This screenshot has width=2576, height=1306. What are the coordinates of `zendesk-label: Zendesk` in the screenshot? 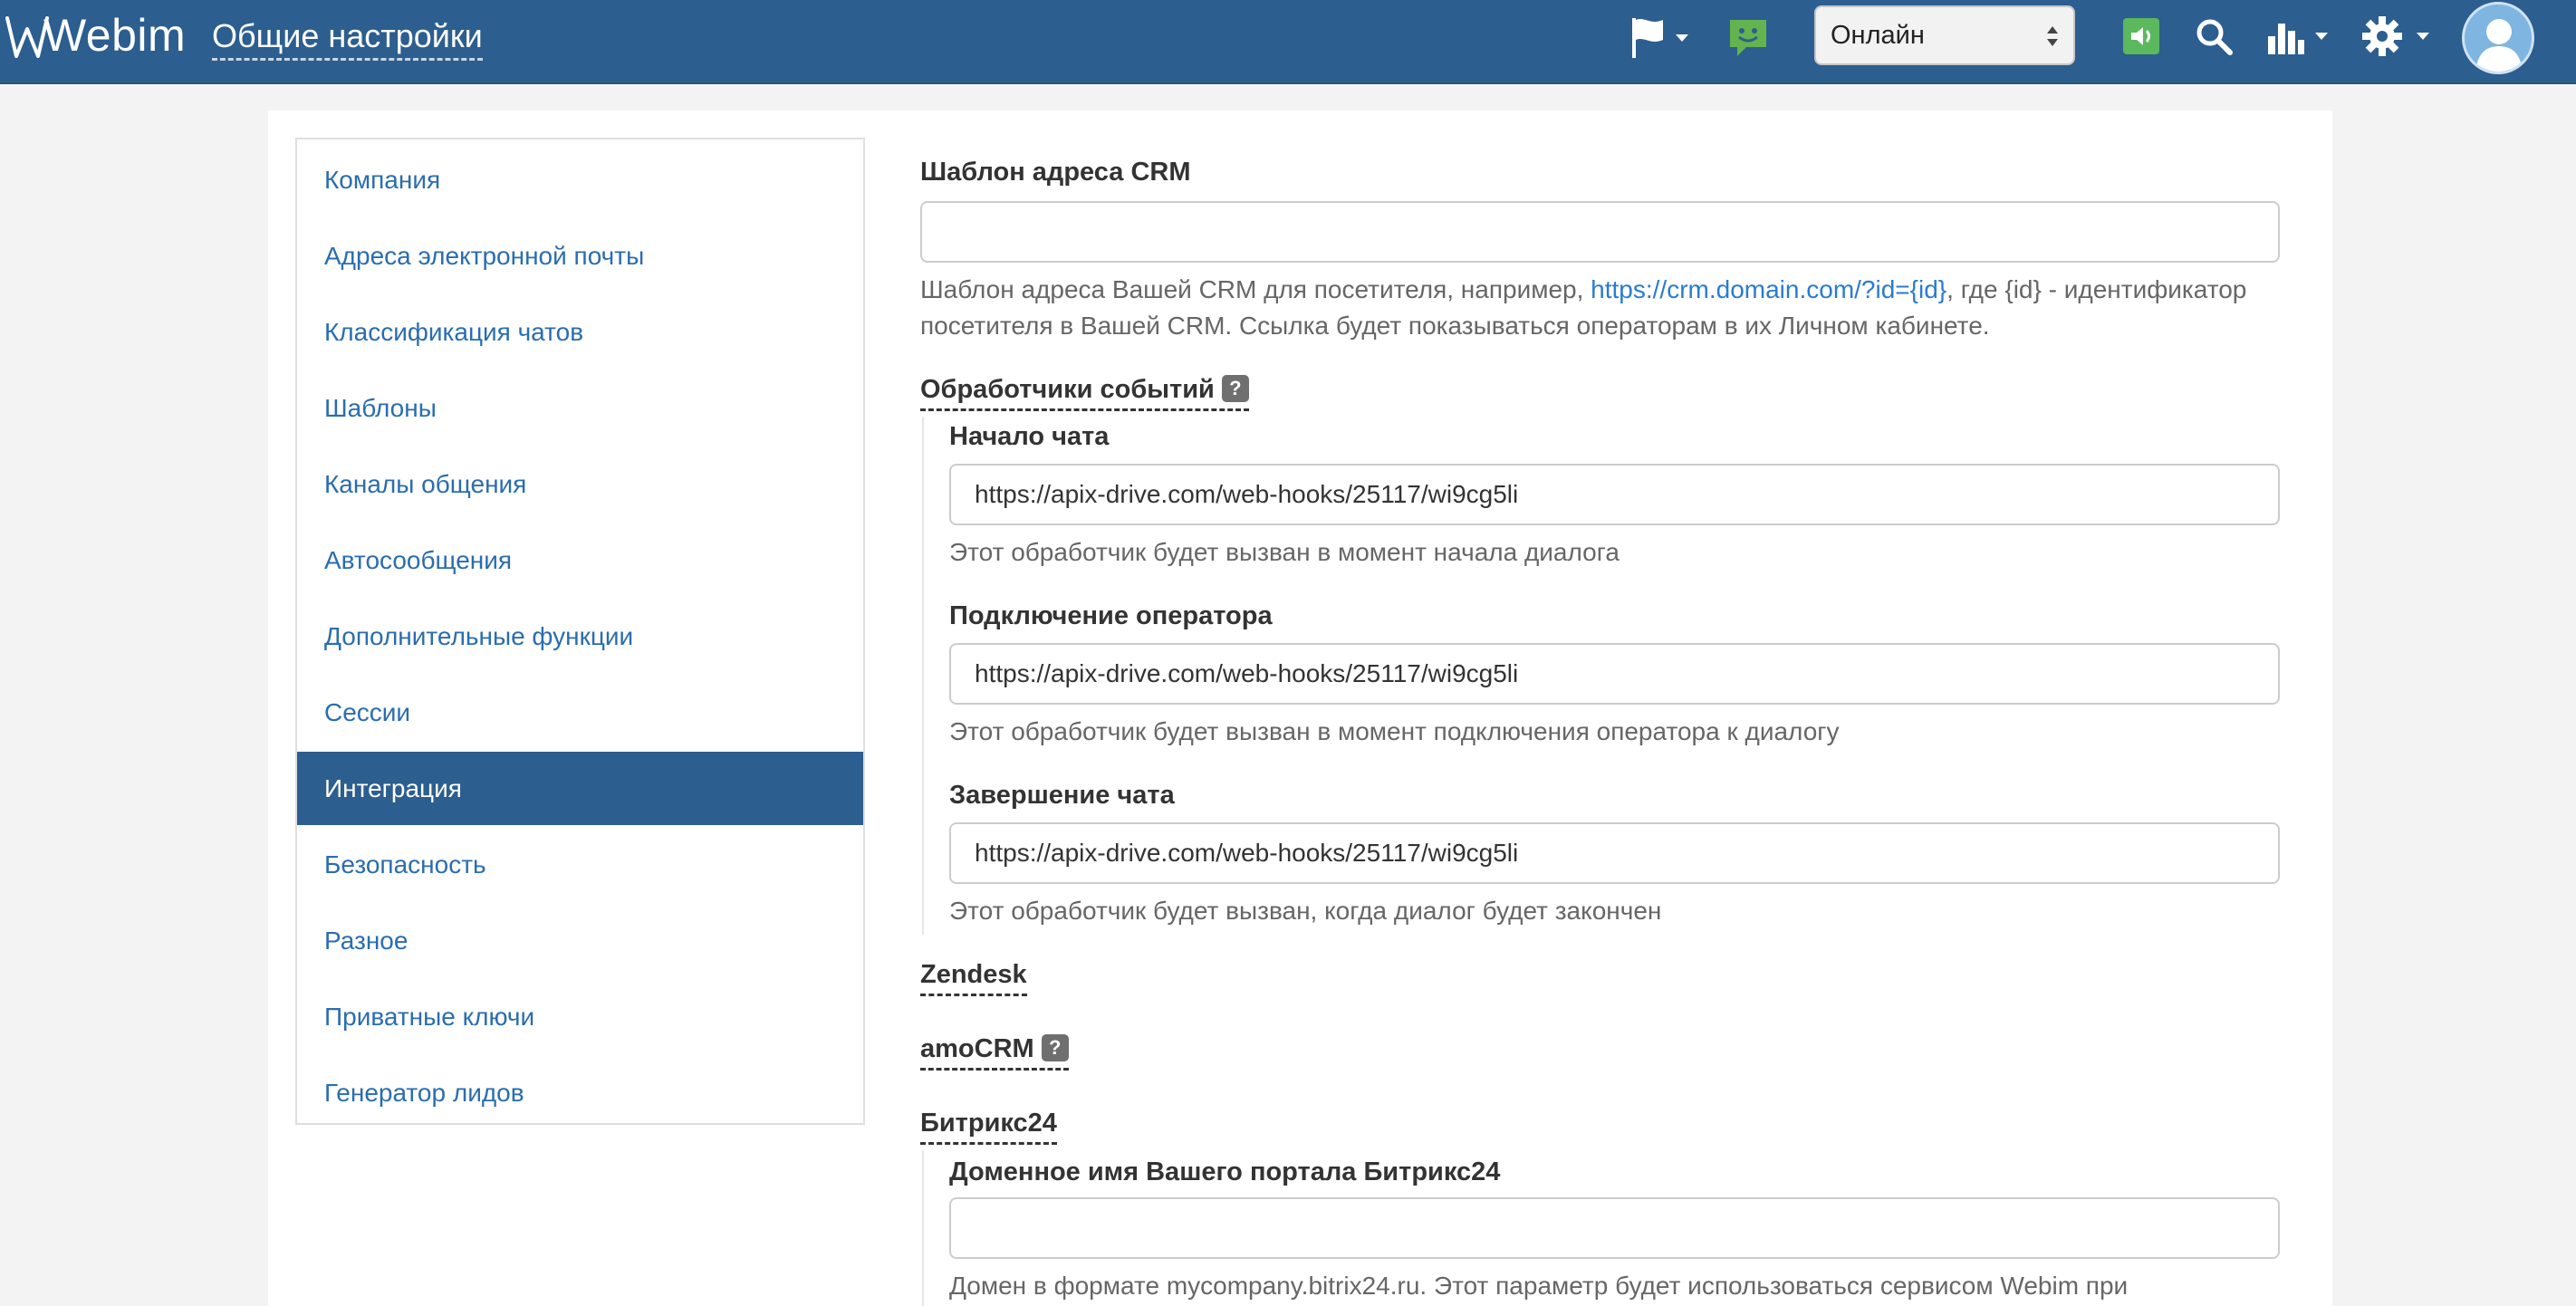 It's located at (973, 975).